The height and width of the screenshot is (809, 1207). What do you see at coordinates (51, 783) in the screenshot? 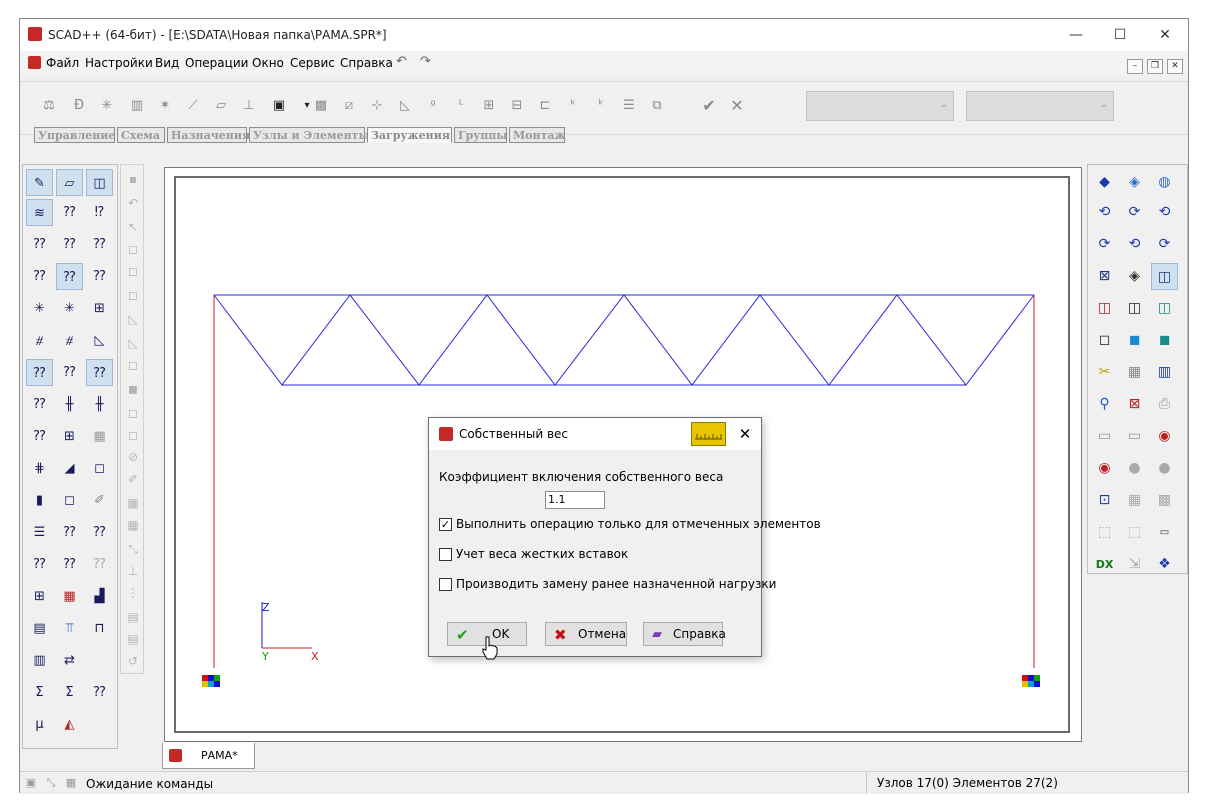
I see `status-icon-2: ⤡` at bounding box center [51, 783].